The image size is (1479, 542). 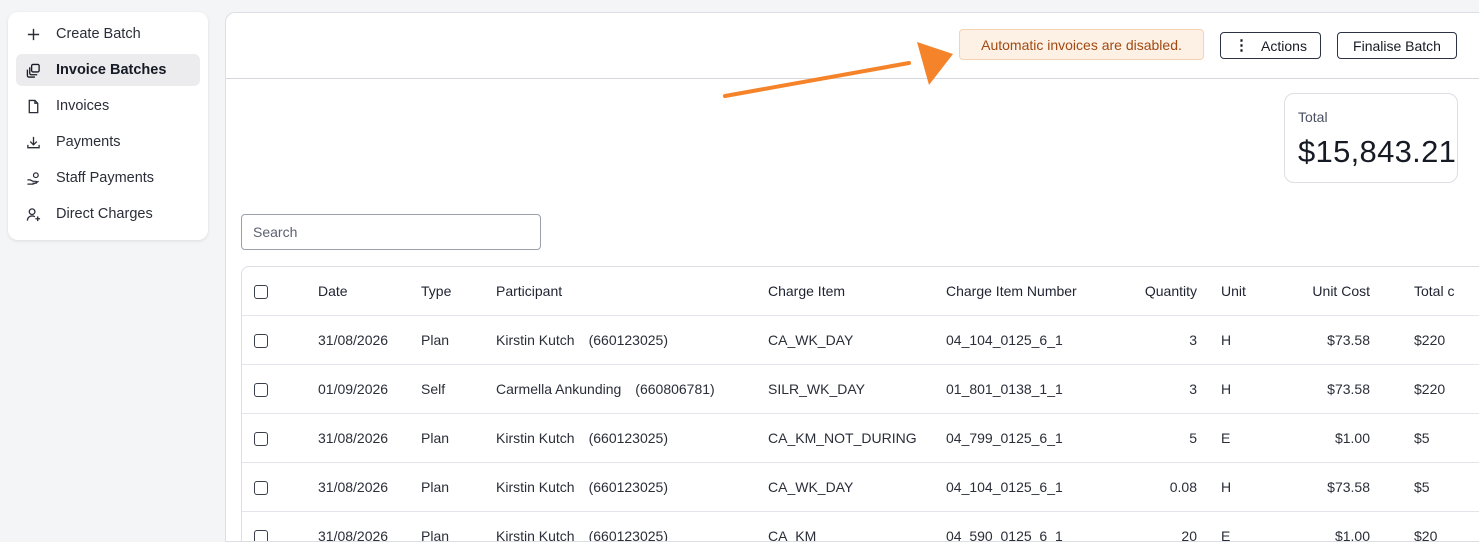 I want to click on sidebar-item-invoices: Invoices, so click(x=108, y=106).